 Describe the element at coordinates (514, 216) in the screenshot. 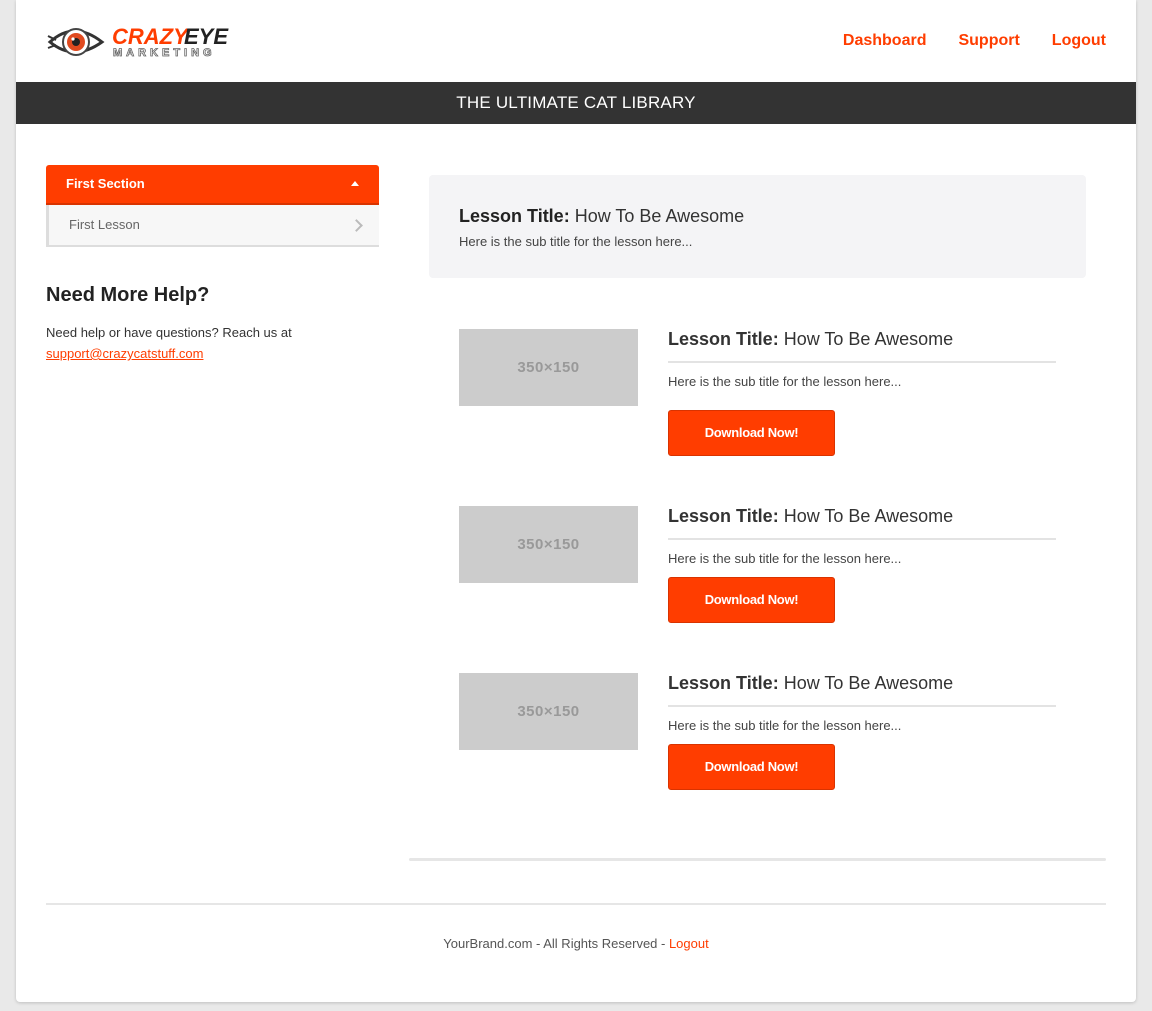

I see `hero-title-prefix: Lesson Title:` at that location.